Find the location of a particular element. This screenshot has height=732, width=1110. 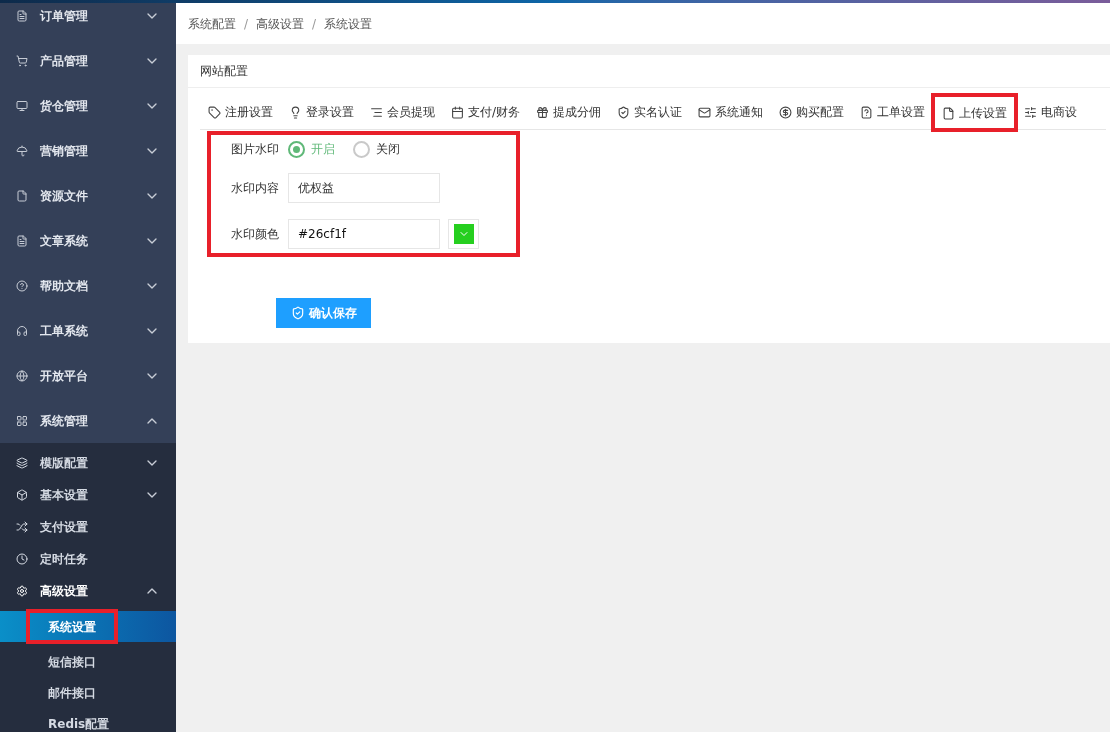

color-field: #26cf1f is located at coordinates (364, 234).